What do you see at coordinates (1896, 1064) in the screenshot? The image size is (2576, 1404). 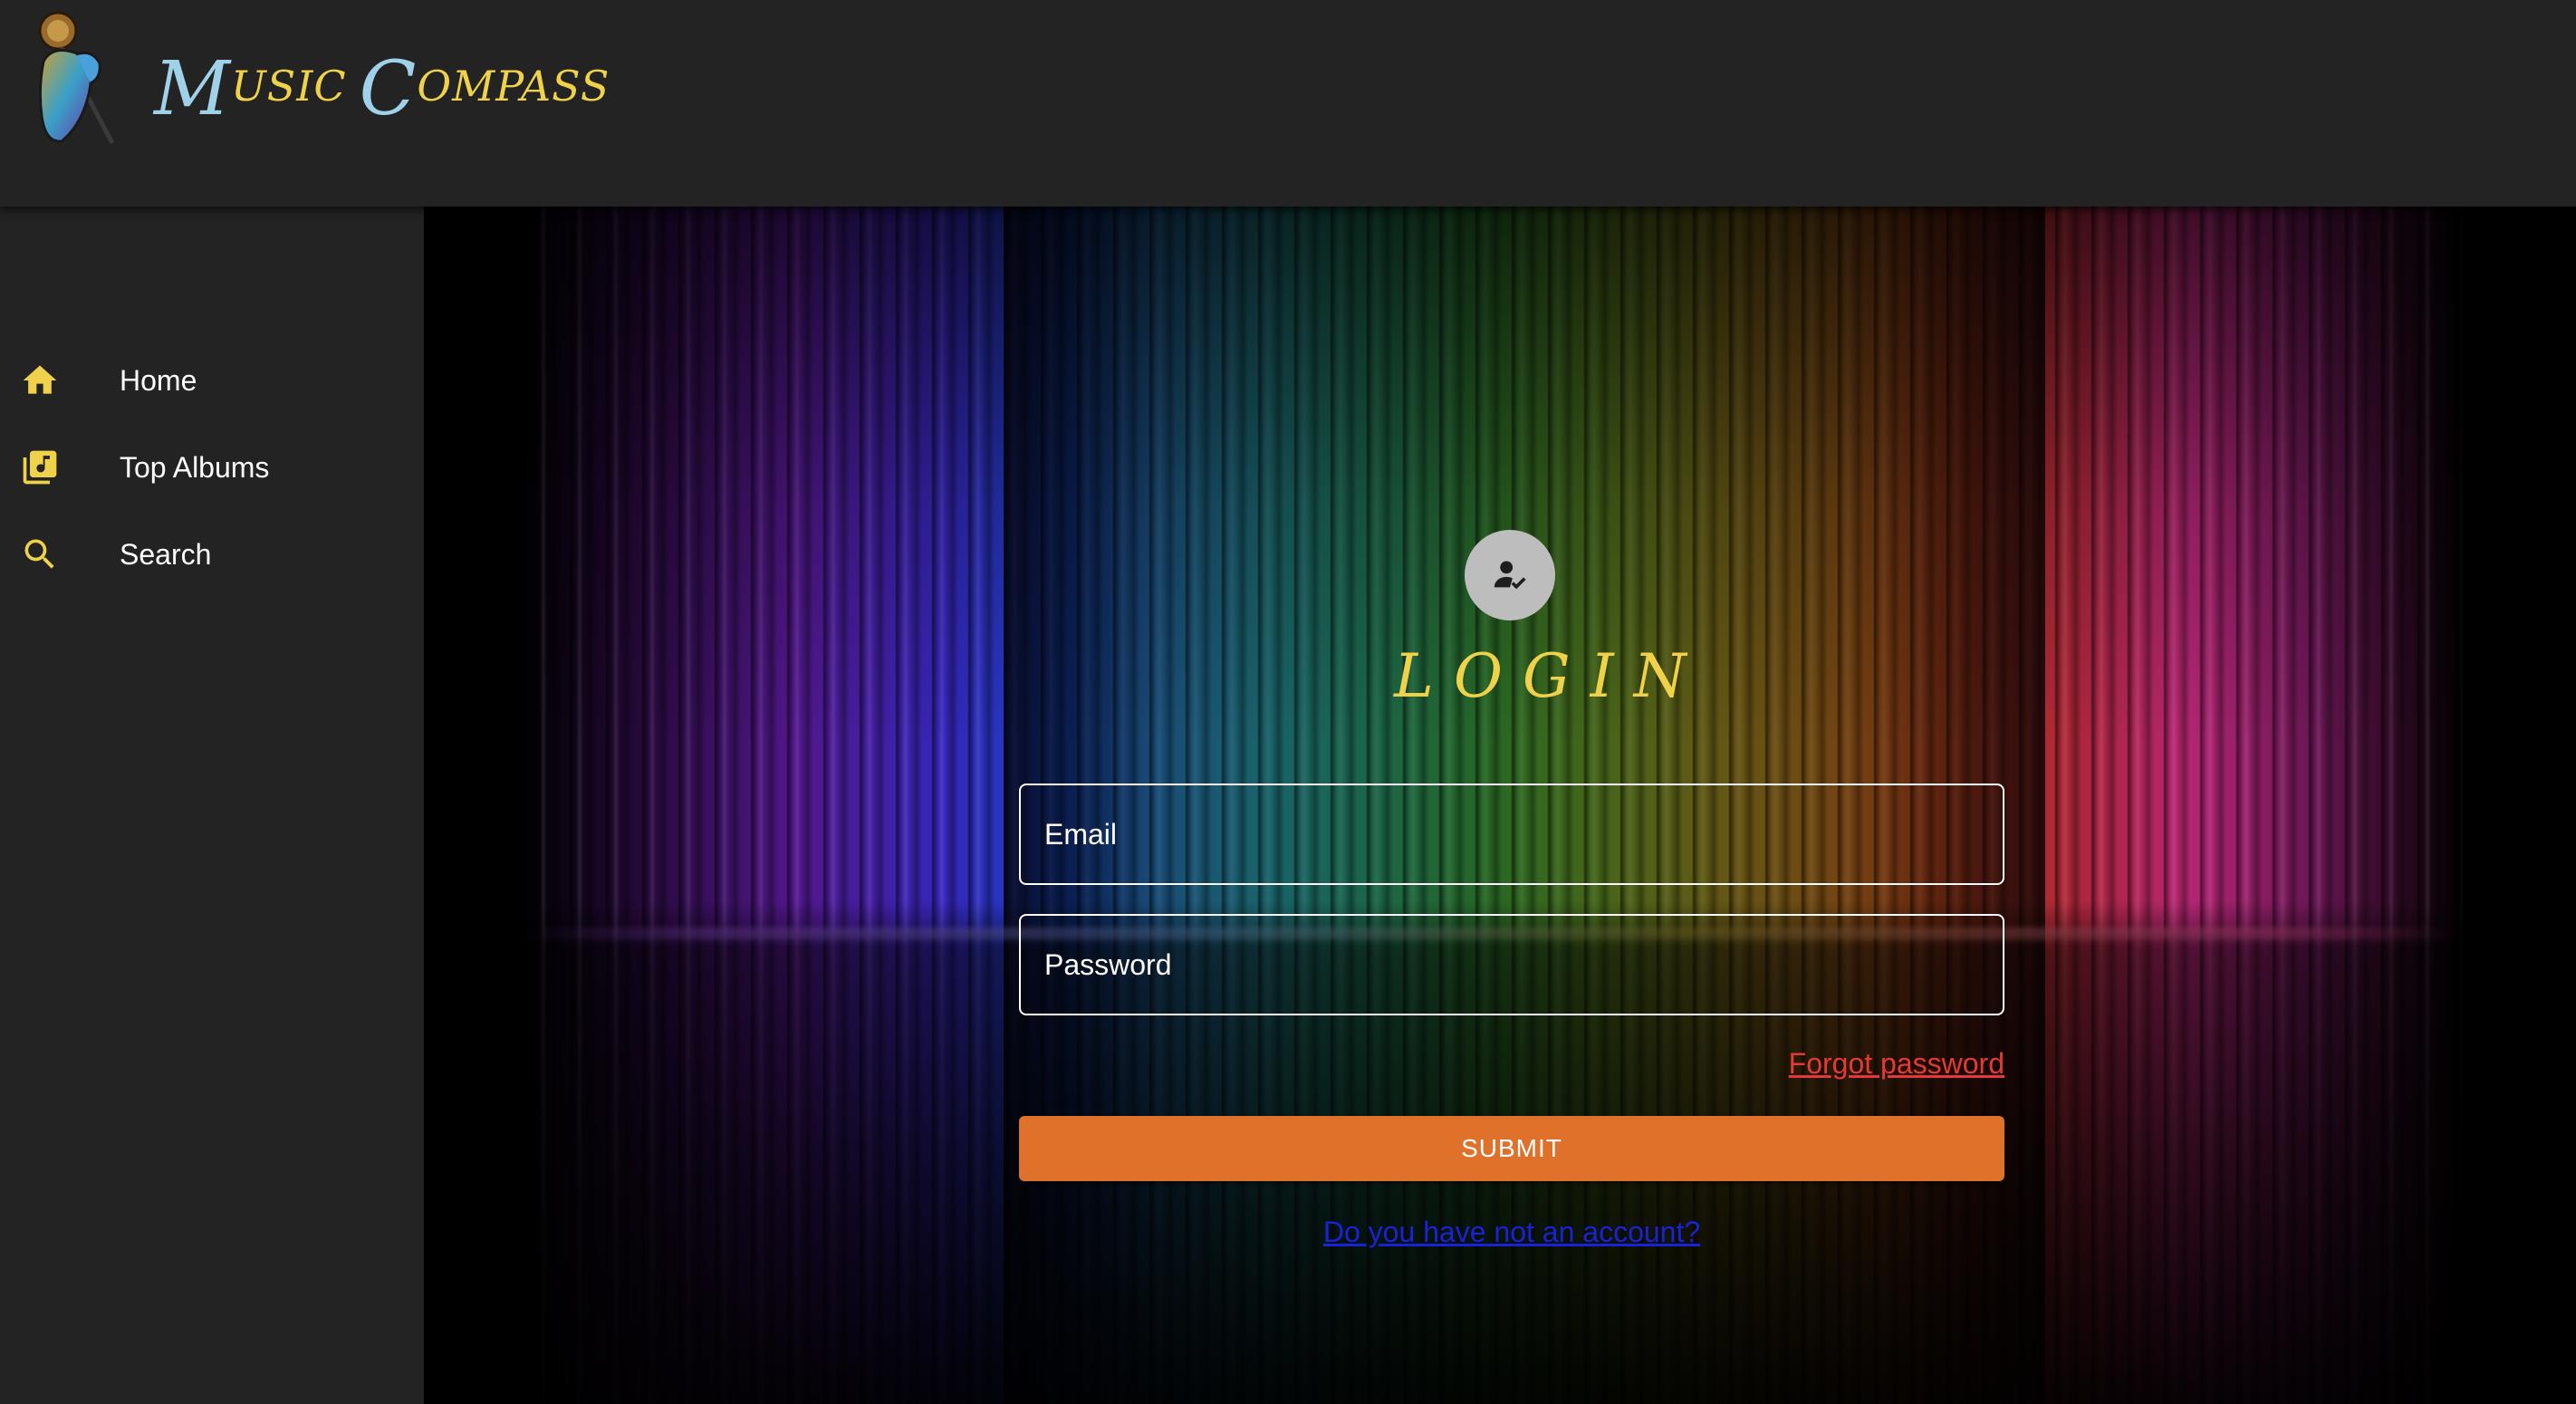 I see `forgot-password-link: Forgot password` at bounding box center [1896, 1064].